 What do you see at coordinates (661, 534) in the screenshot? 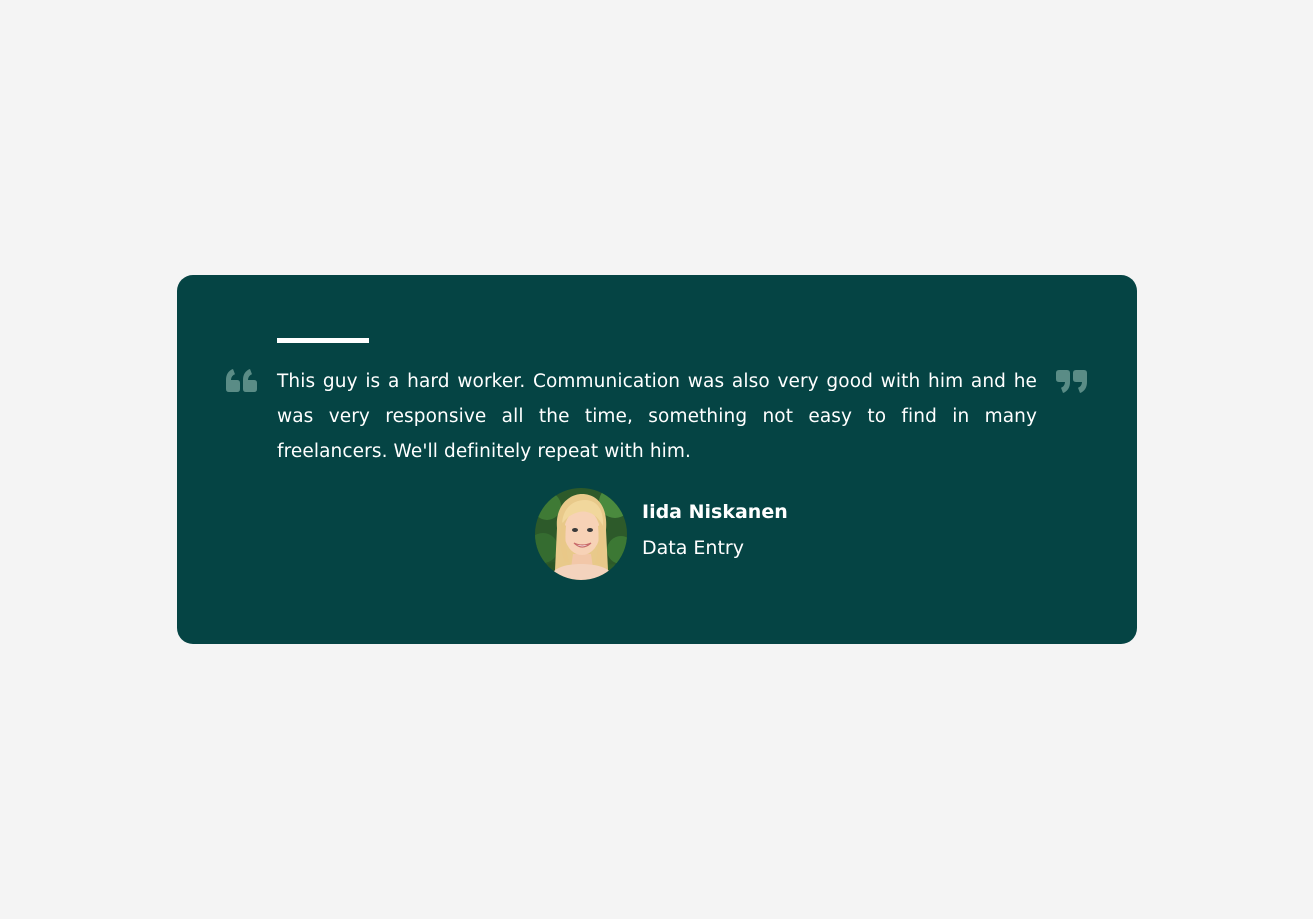
I see `author-block: Iida Niskanen Data Entry` at bounding box center [661, 534].